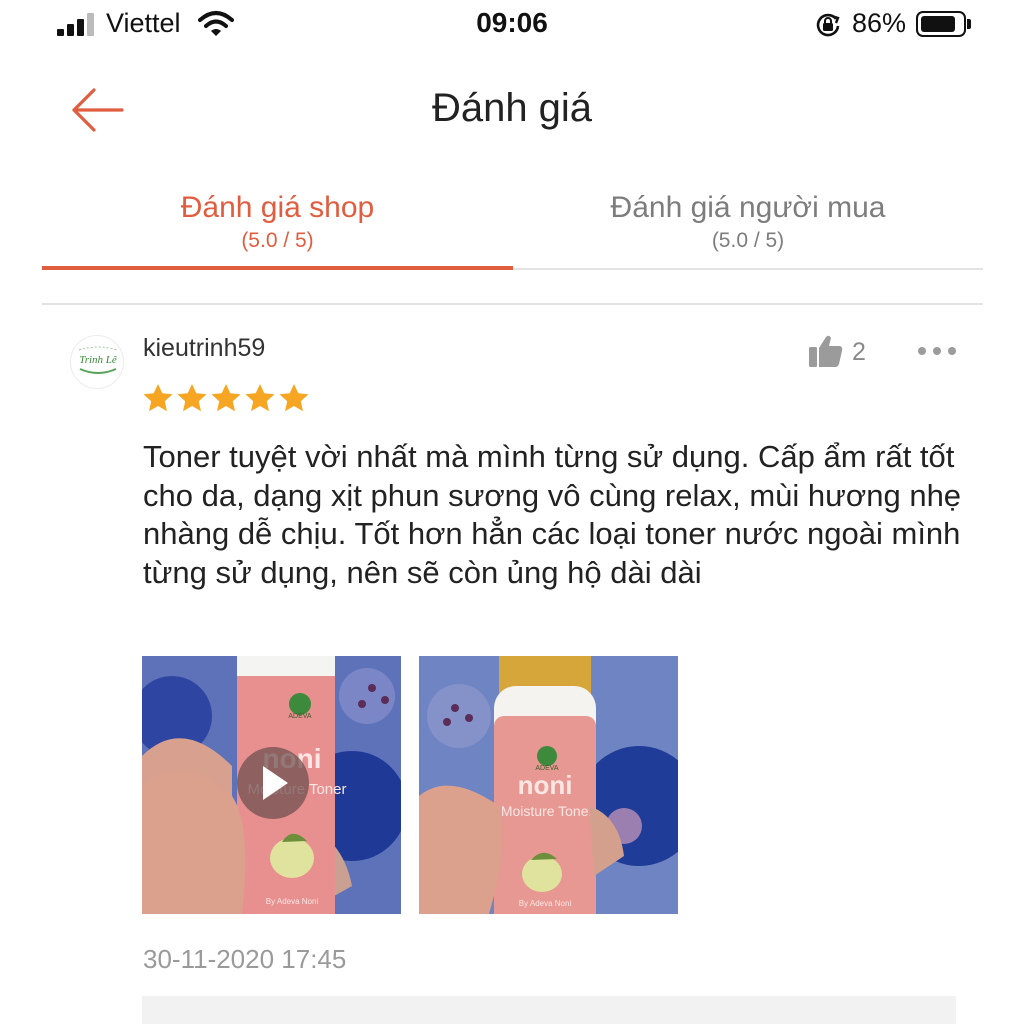  Describe the element at coordinates (549, 1010) in the screenshot. I see `seller-reply-box` at that location.